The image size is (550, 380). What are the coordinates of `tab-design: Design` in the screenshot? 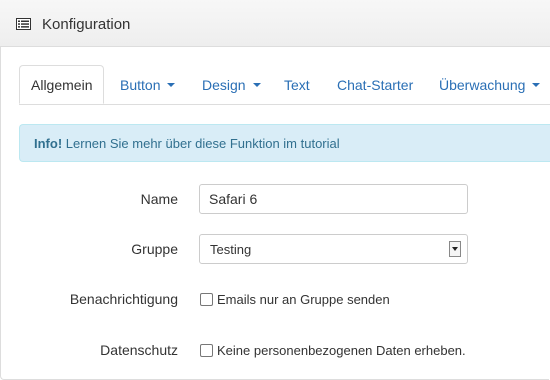 It's located at (231, 84).